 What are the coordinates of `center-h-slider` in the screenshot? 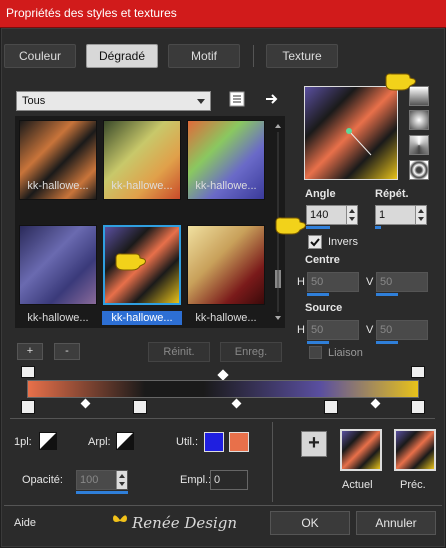 It's located at (318, 294).